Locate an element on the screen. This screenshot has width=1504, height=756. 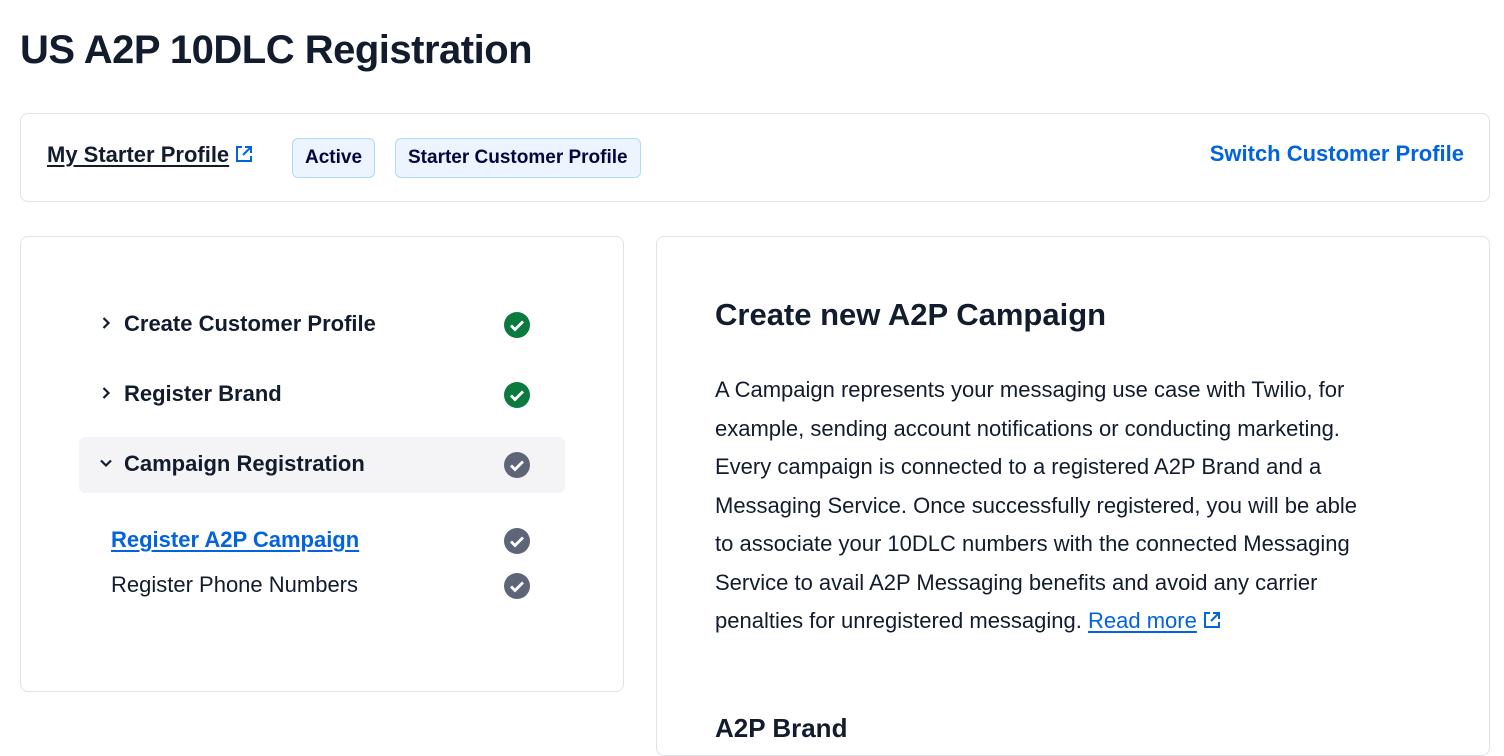
read-more-link: Read more is located at coordinates (1154, 620).